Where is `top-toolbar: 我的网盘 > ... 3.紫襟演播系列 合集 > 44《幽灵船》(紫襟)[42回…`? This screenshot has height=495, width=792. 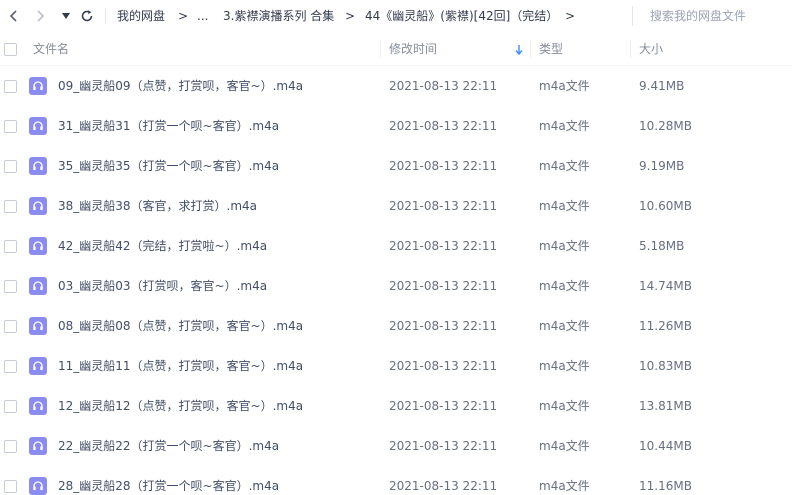
top-toolbar: 我的网盘 > ... 3.紫襟演播系列 合集 > 44《幽灵船》(紫襟)[42回… is located at coordinates (396, 16).